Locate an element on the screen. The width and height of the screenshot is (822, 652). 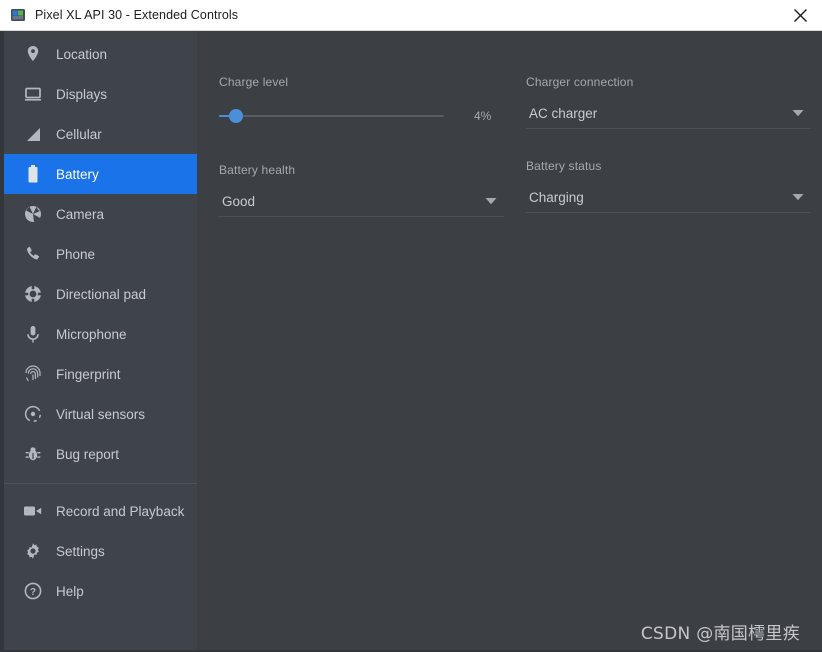
sidebar-item-label: Virtual sensors is located at coordinates (101, 414).